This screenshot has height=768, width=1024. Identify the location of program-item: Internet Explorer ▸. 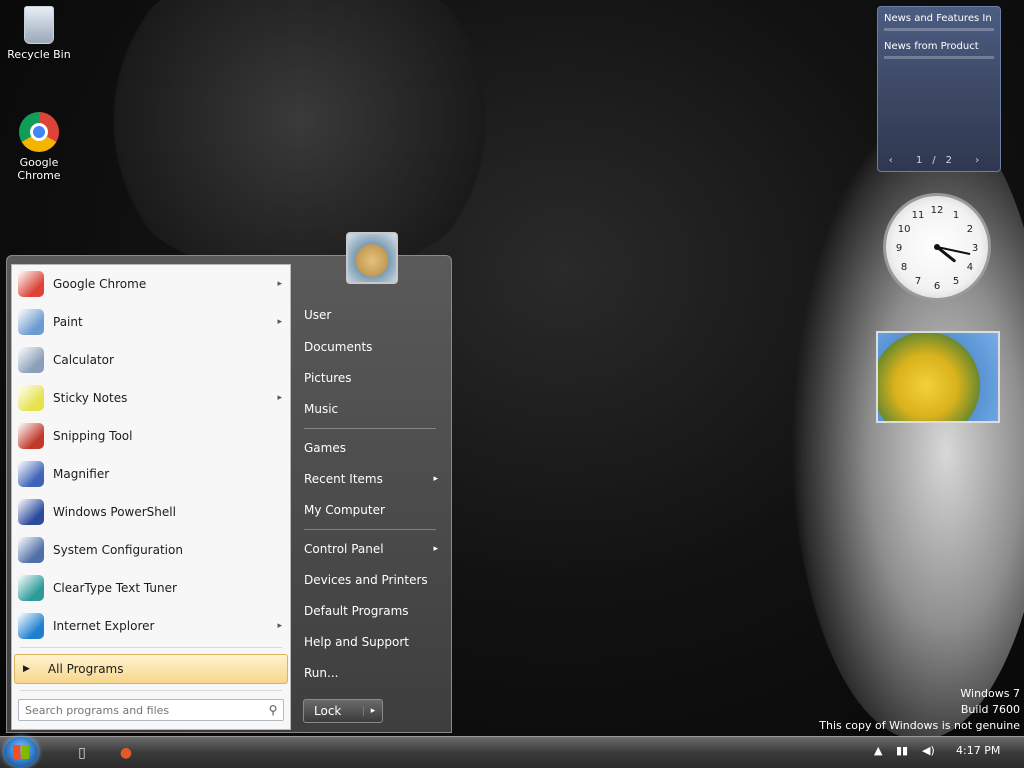
(151, 626).